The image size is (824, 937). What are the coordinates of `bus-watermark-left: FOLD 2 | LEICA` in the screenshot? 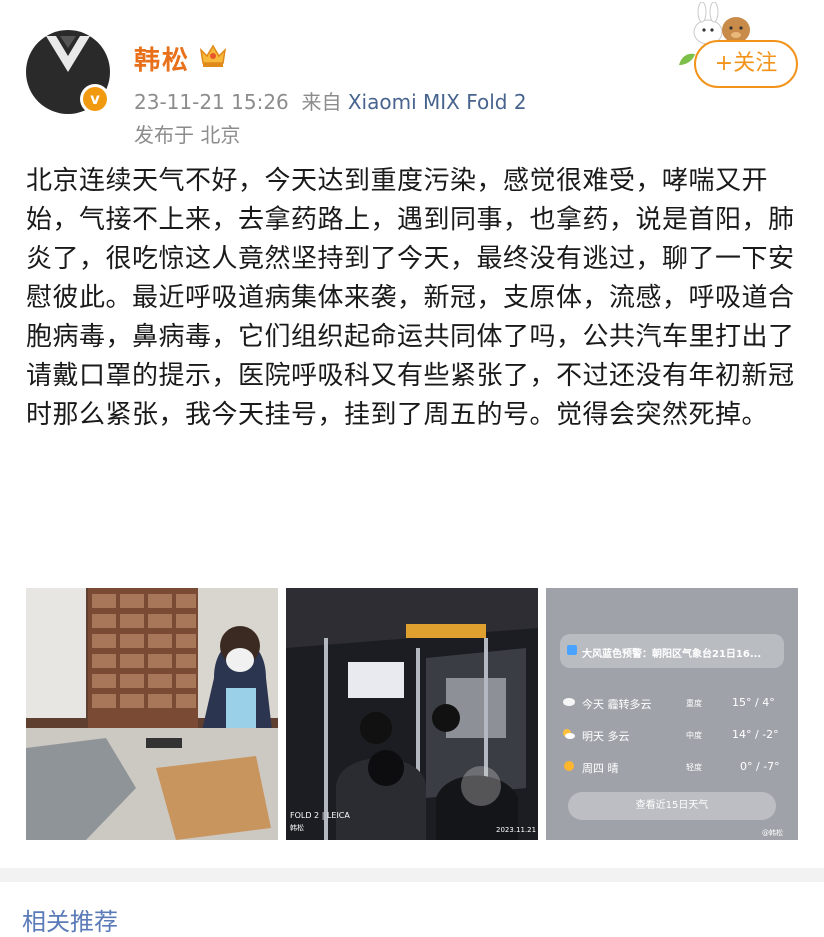 It's located at (320, 815).